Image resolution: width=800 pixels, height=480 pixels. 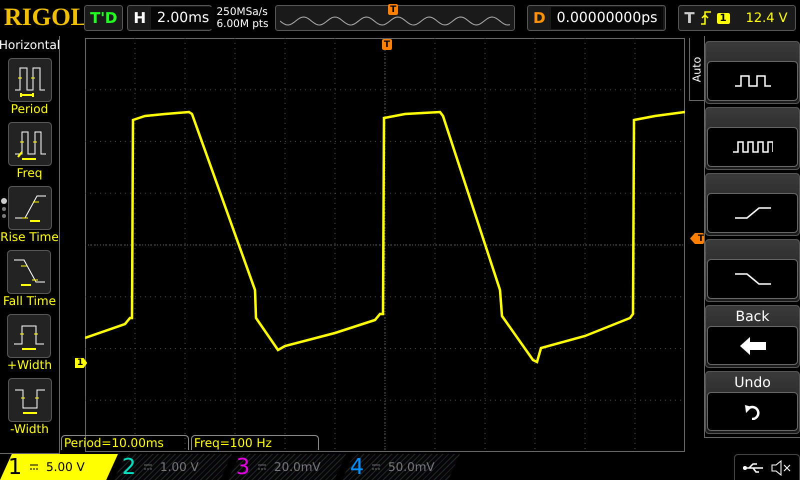 What do you see at coordinates (29, 336) in the screenshot?
I see `pwidth-measure-icon` at bounding box center [29, 336].